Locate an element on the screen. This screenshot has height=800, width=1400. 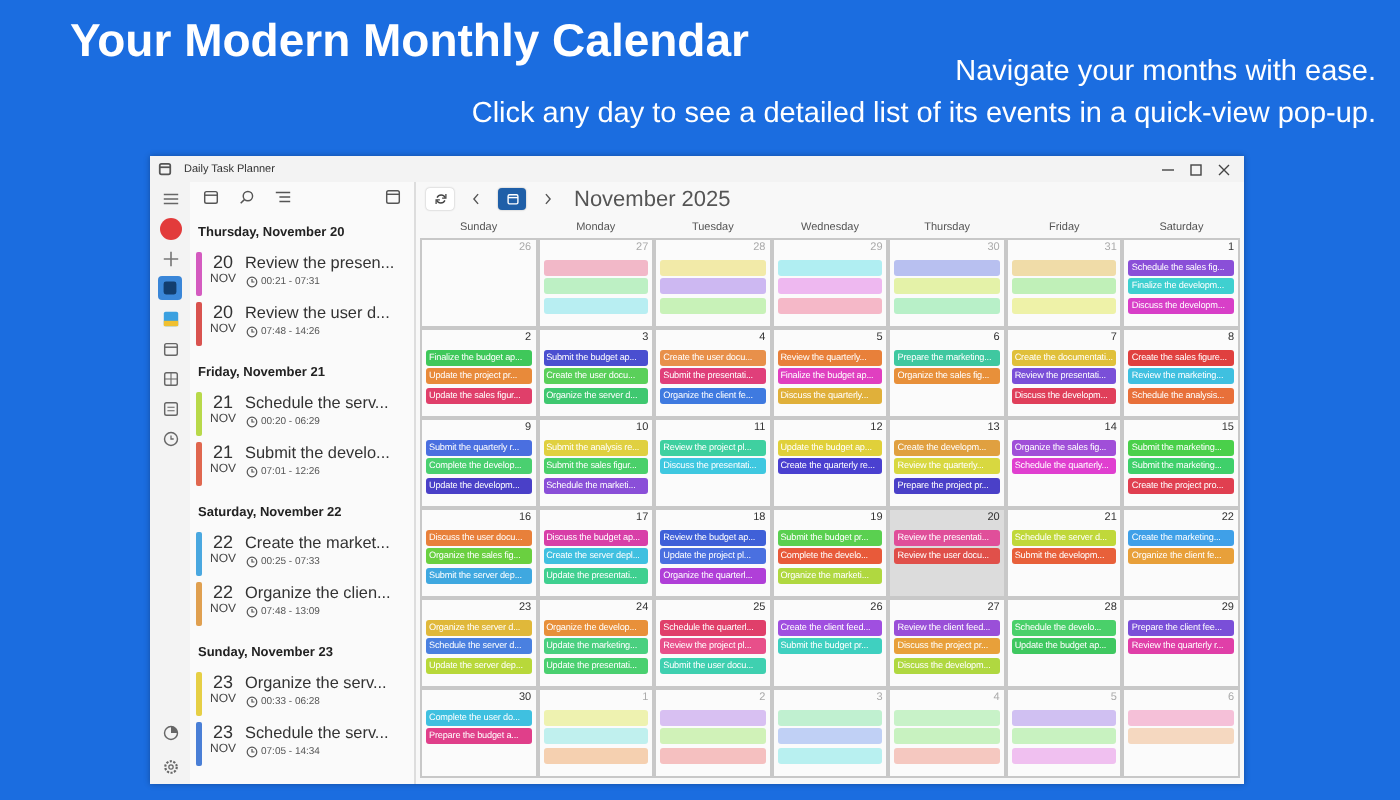
refresh-icon is located at coordinates (440, 199).